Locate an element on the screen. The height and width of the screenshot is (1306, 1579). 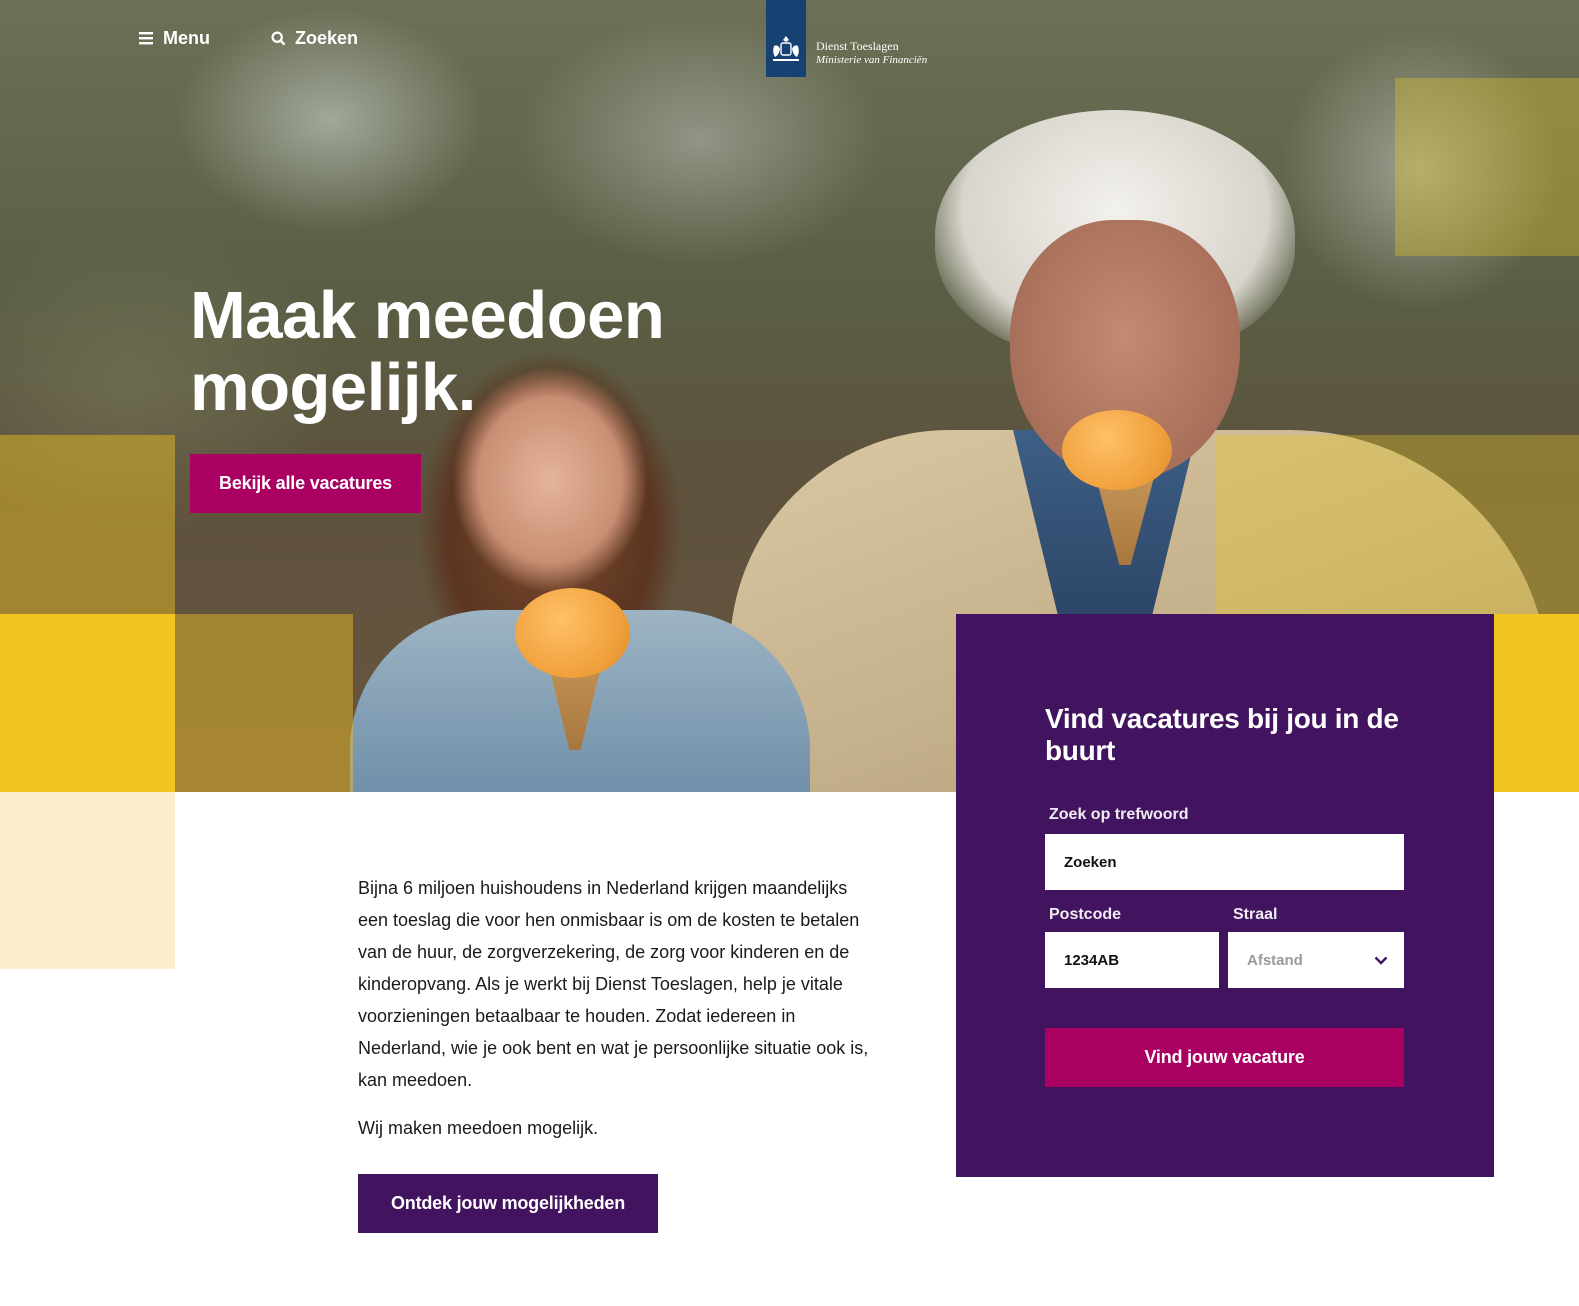
search-button: Zoeken is located at coordinates (314, 38).